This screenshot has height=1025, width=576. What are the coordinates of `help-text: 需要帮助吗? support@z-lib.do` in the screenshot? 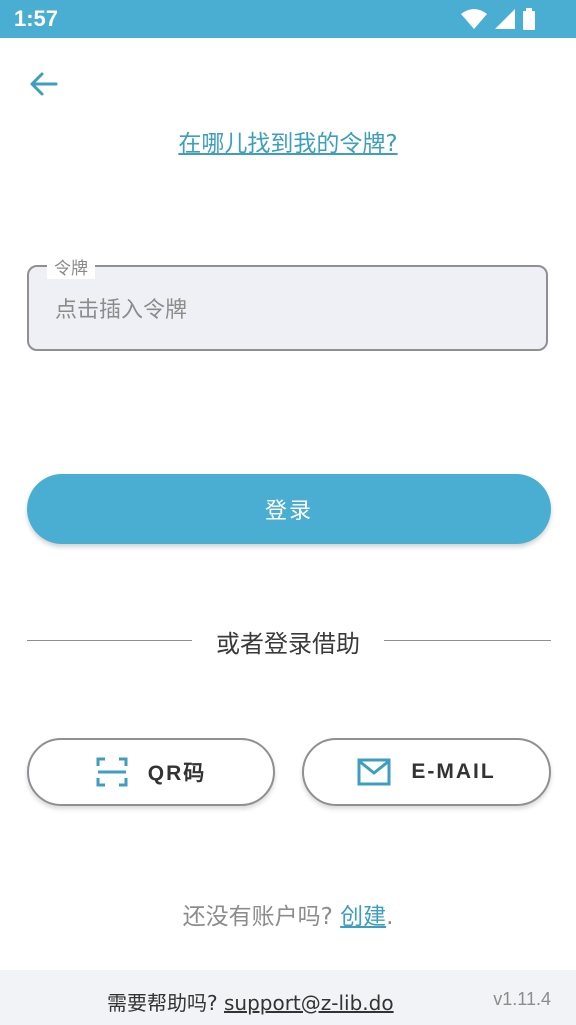 It's located at (250, 1001).